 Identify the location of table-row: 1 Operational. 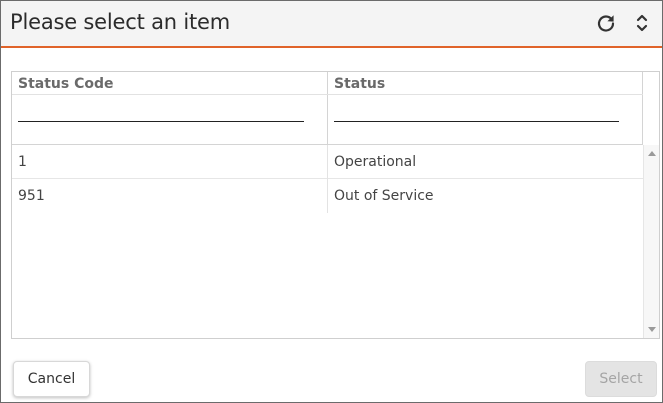
(327, 162).